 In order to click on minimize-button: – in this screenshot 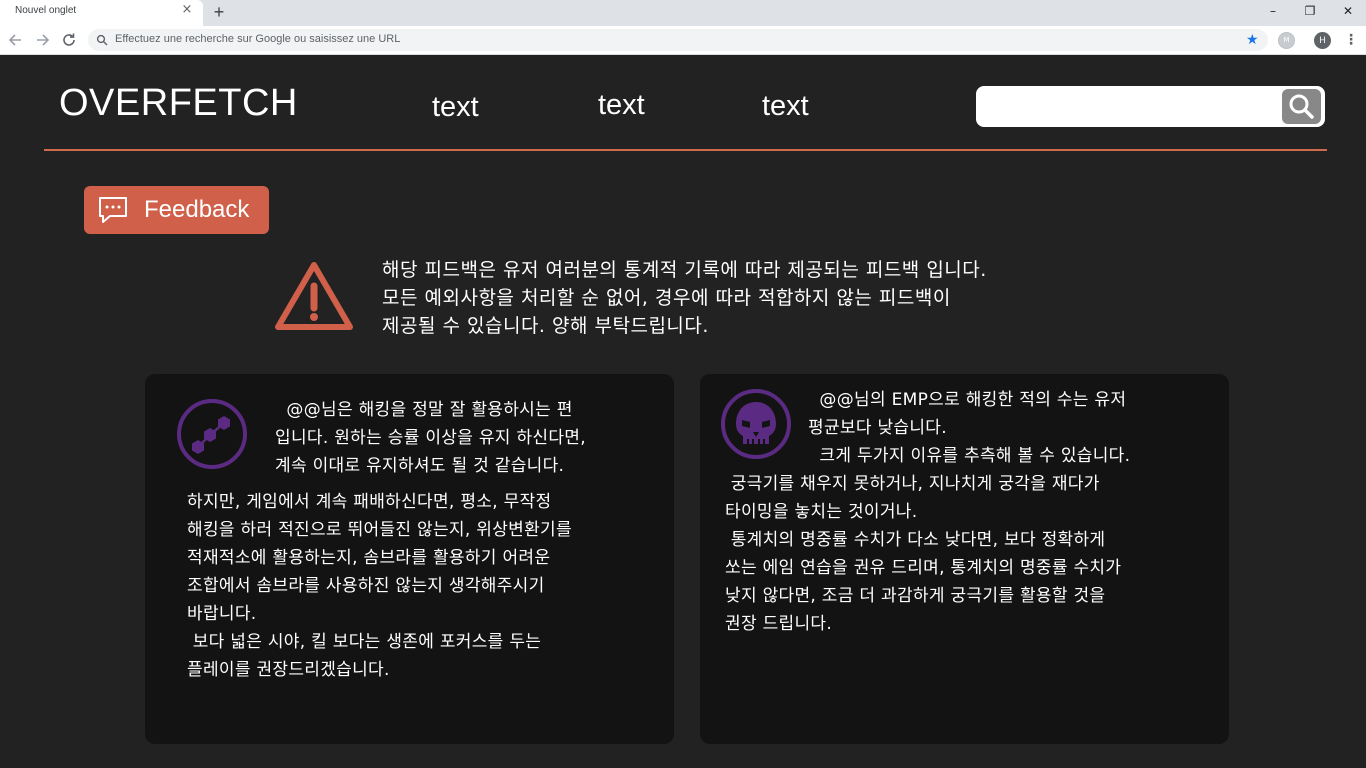, I will do `click(1273, 11)`.